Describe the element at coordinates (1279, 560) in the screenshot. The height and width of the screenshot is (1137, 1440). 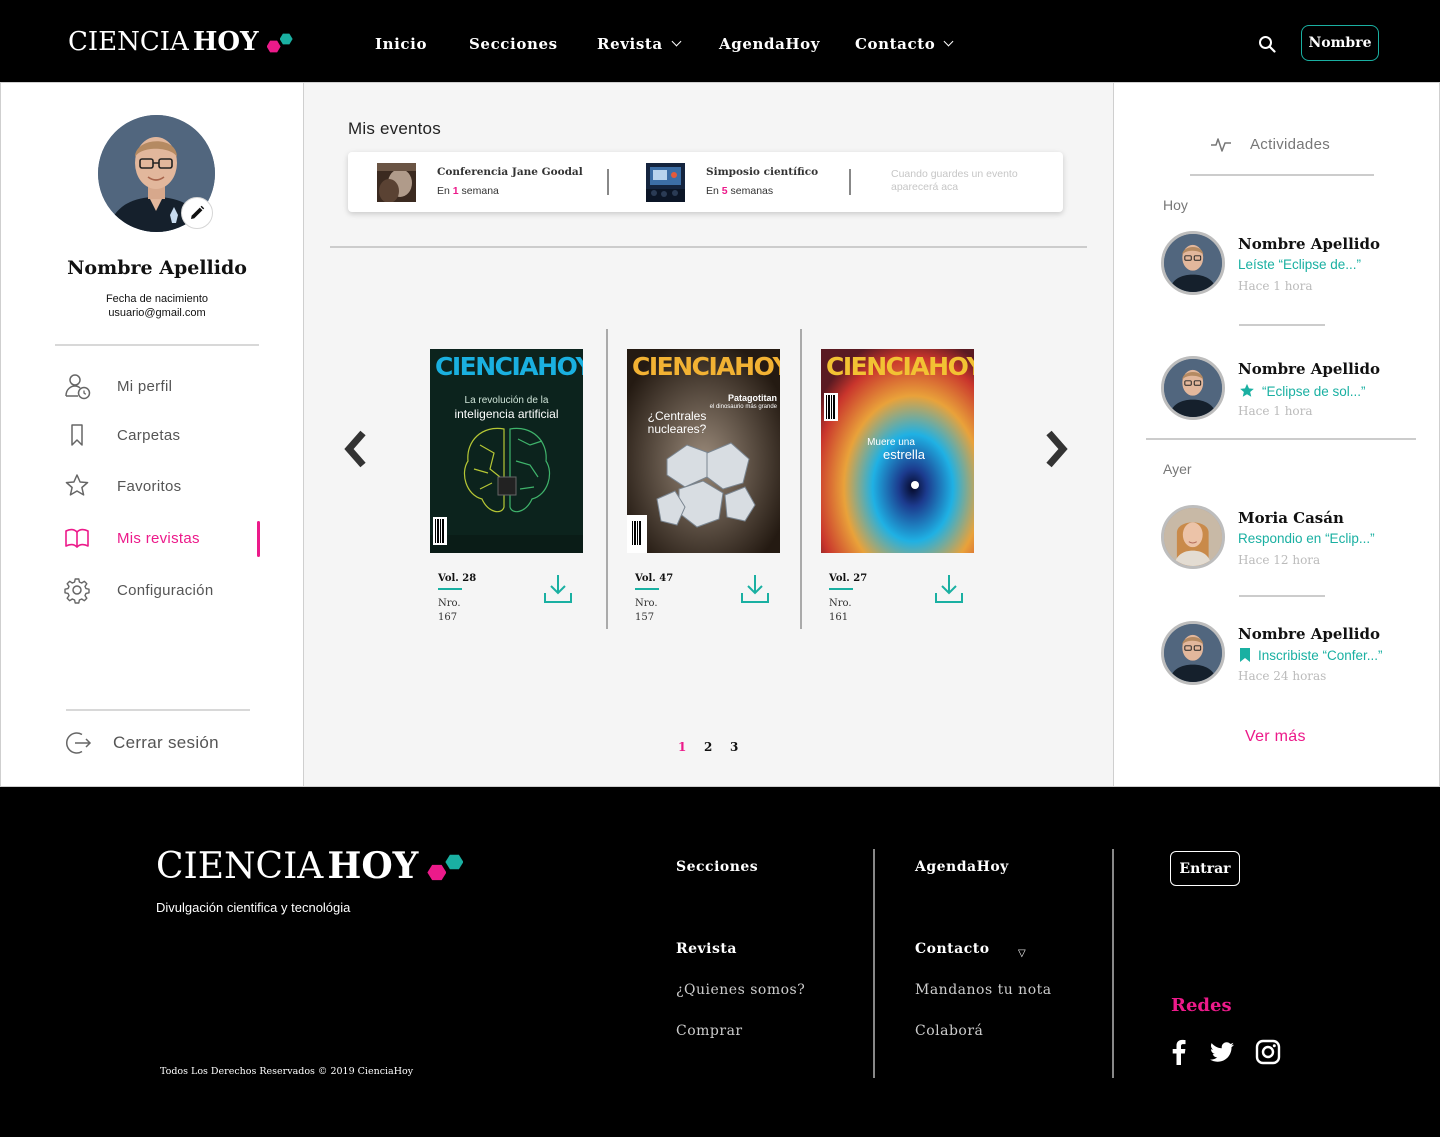
I see `activity-time: Hace 12 hora` at that location.